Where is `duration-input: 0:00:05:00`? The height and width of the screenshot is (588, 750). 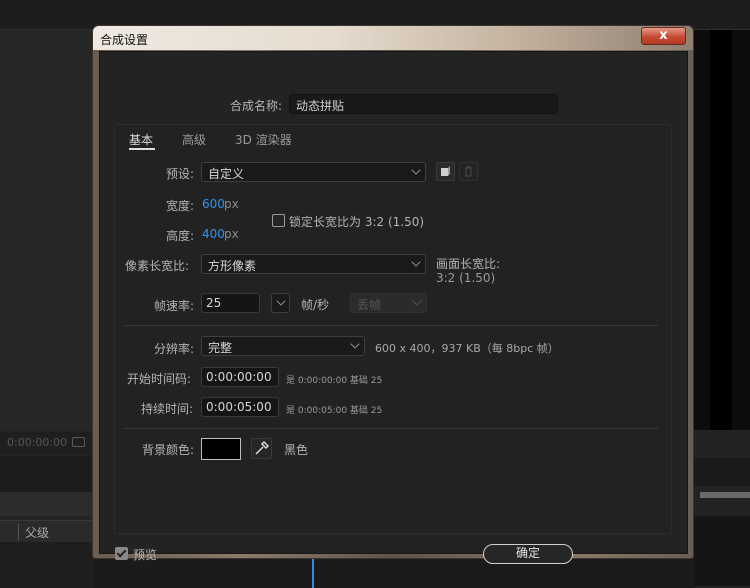 duration-input: 0:00:05:00 is located at coordinates (240, 407).